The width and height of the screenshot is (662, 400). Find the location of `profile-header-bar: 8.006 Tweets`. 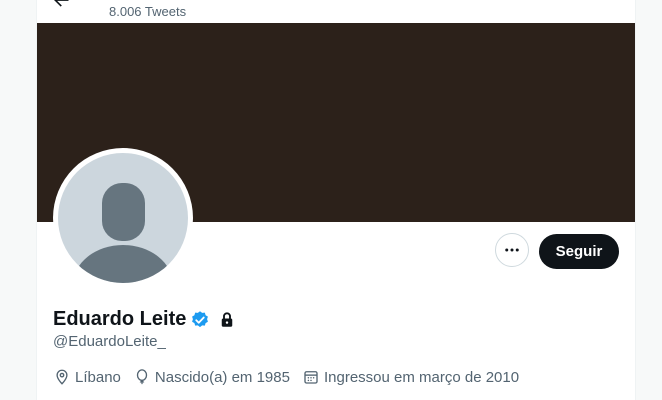

profile-header-bar: 8.006 Tweets is located at coordinates (336, 11).